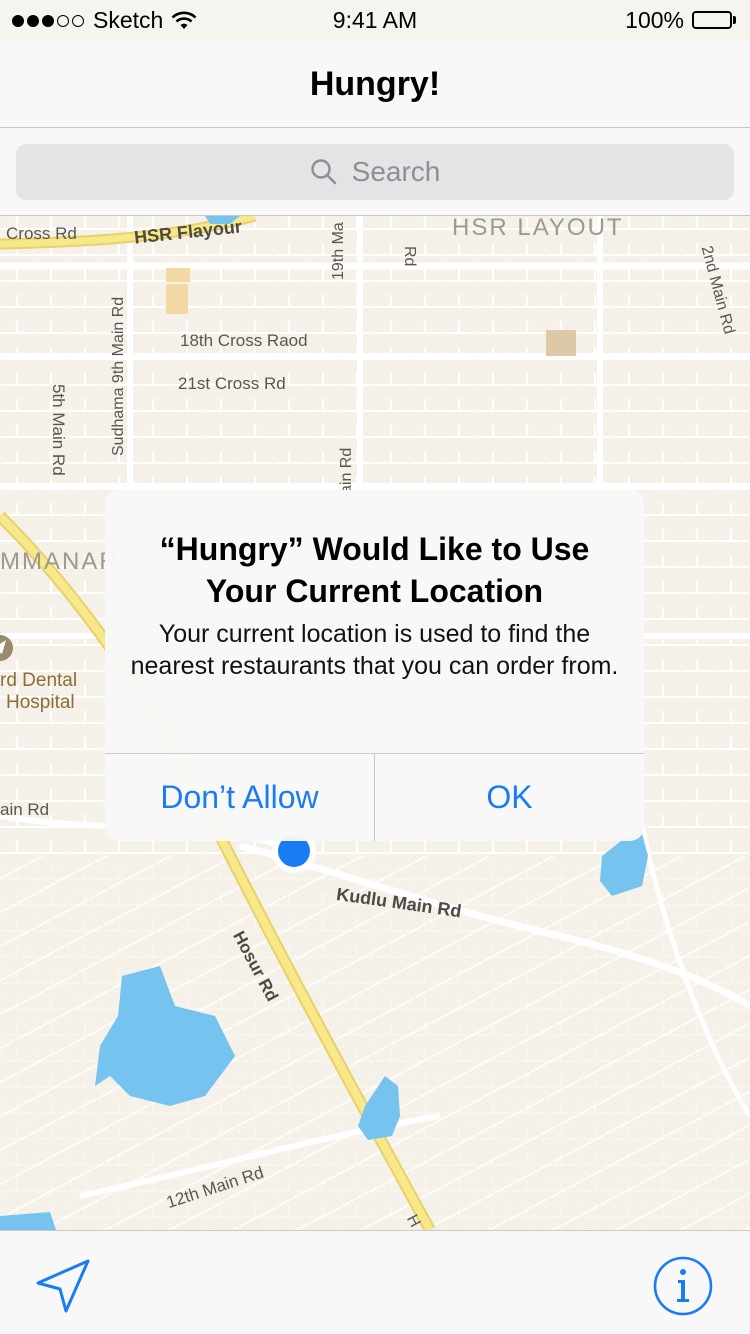  Describe the element at coordinates (538, 228) in the screenshot. I see `map-label: HSR LAYOUT` at that location.